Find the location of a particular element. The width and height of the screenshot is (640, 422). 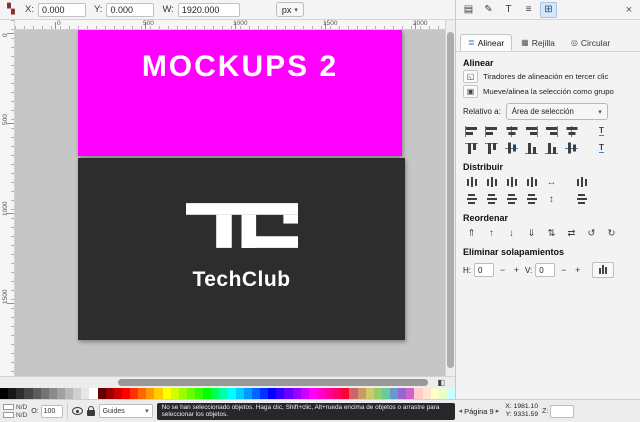

align-right-to-anchor-left-icon is located at coordinates (471, 131).